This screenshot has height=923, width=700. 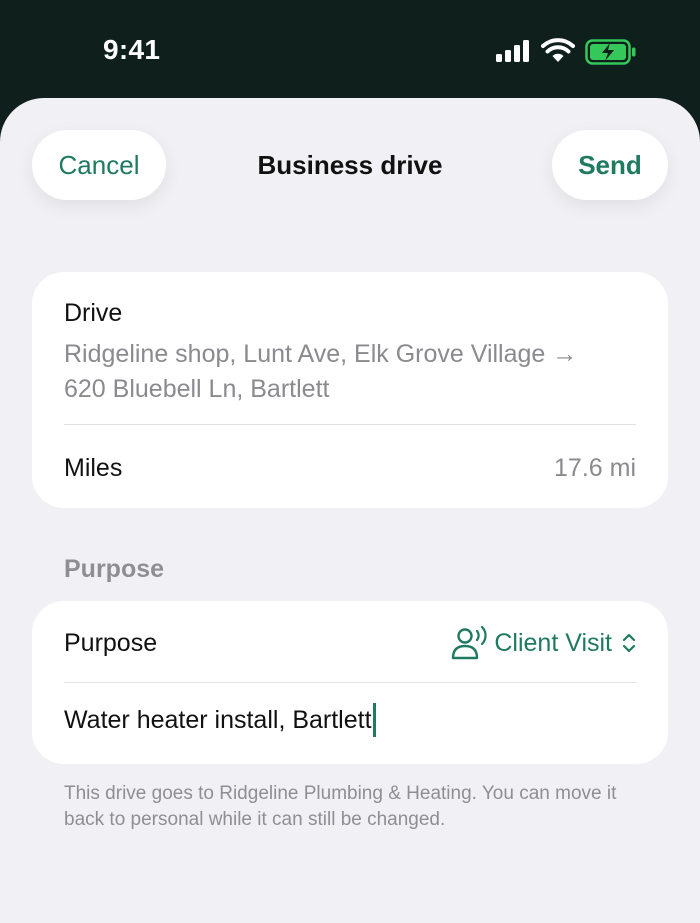 What do you see at coordinates (93, 313) in the screenshot?
I see `drive-label: Drive` at bounding box center [93, 313].